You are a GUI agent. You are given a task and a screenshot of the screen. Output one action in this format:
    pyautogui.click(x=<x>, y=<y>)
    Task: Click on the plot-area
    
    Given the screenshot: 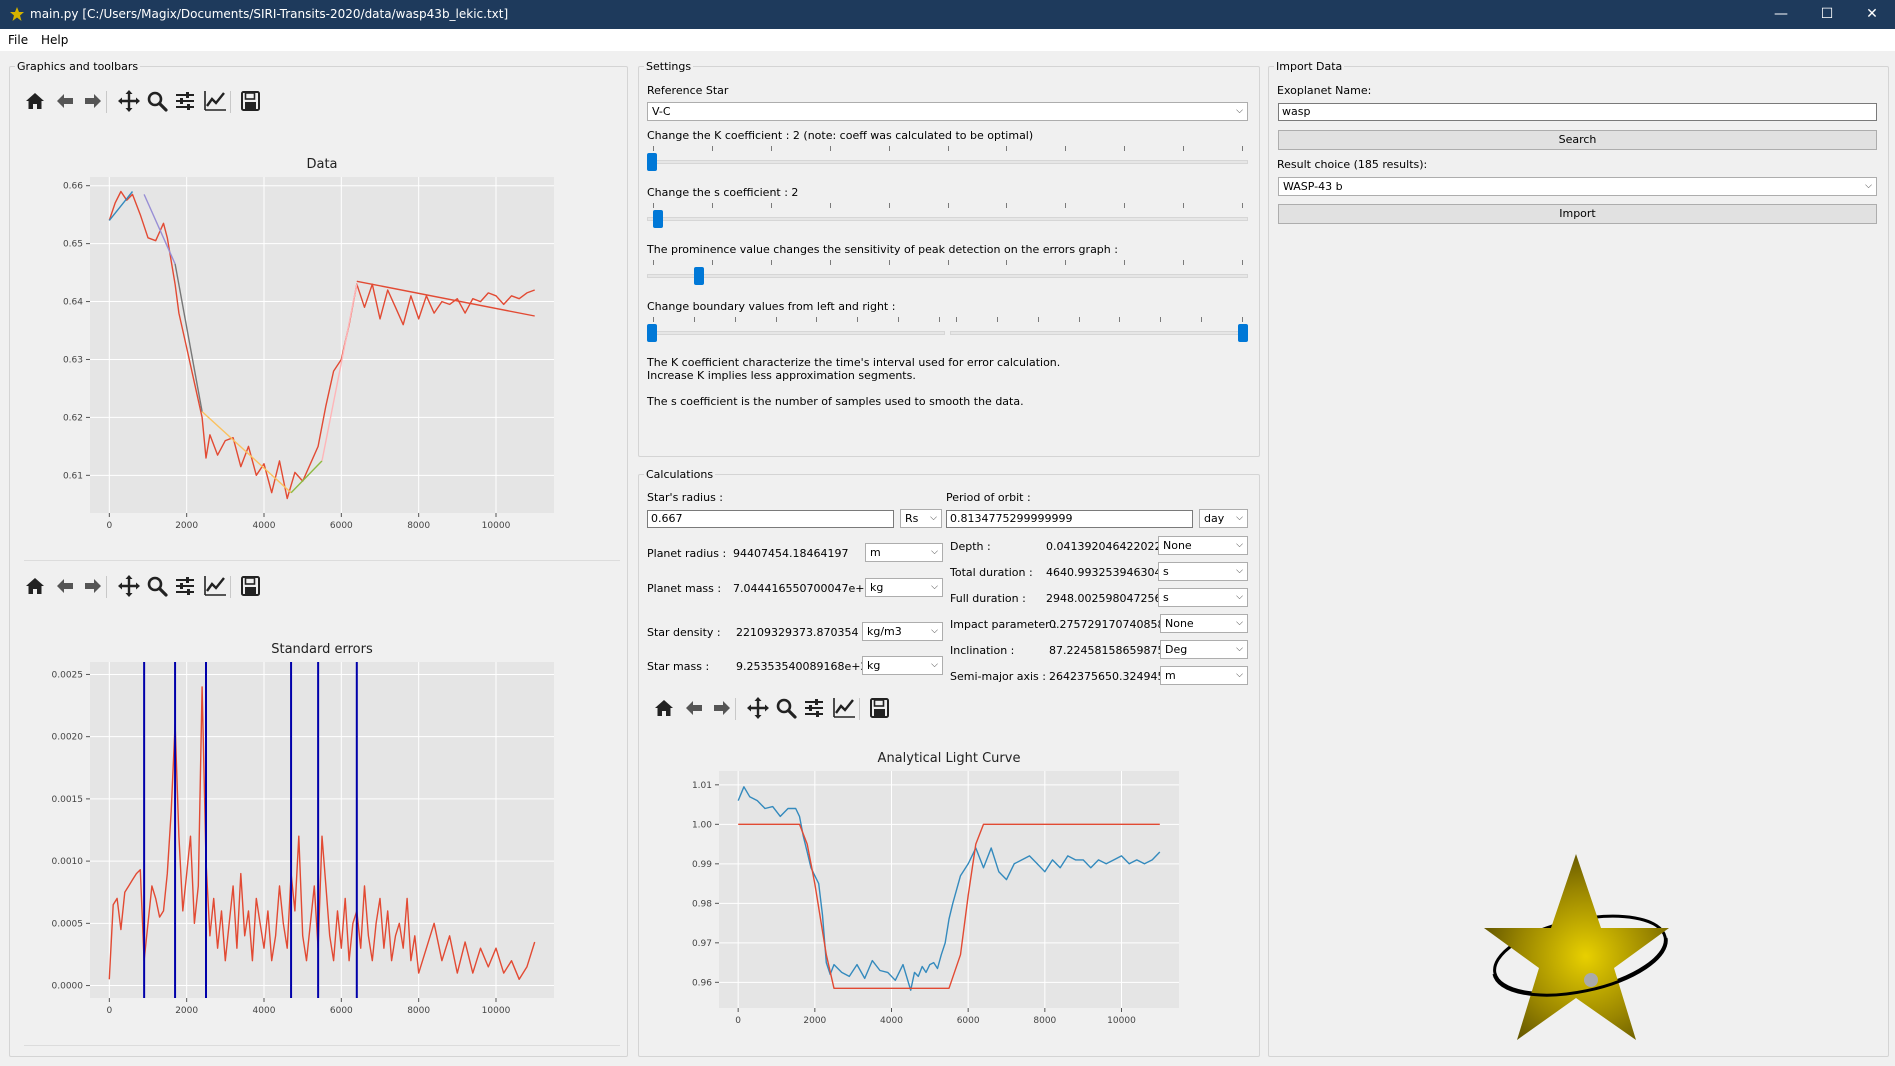 What is the action you would take?
    pyautogui.click(x=322, y=830)
    